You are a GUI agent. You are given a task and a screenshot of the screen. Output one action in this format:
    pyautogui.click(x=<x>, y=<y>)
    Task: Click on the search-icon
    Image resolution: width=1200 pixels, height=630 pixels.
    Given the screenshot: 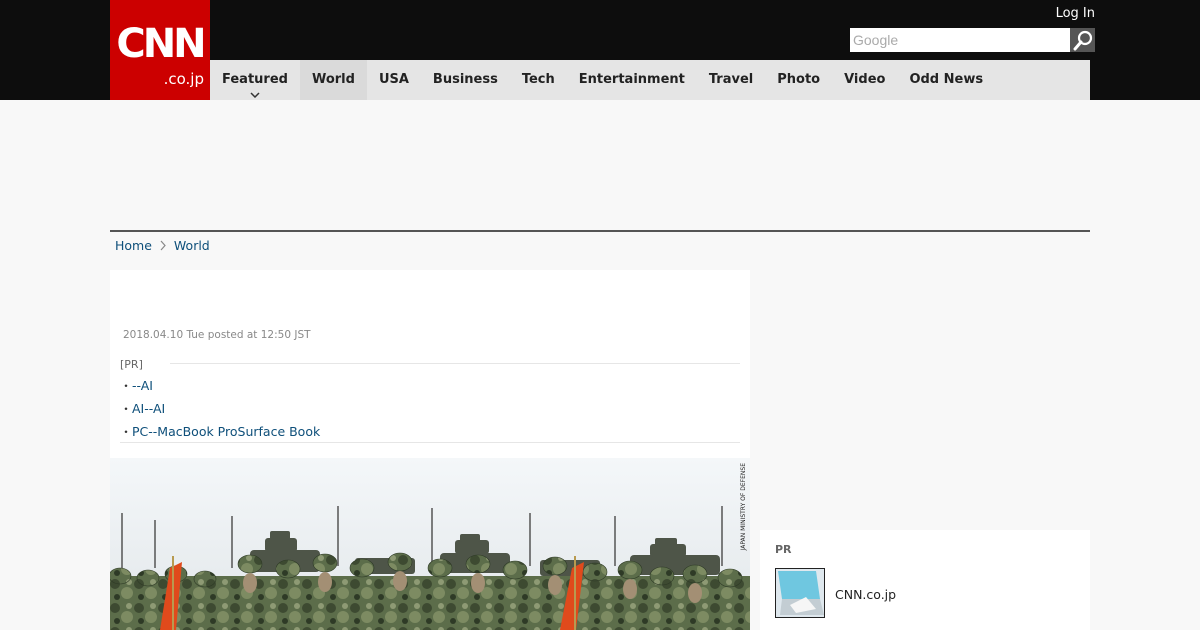 What is the action you would take?
    pyautogui.click(x=1083, y=40)
    